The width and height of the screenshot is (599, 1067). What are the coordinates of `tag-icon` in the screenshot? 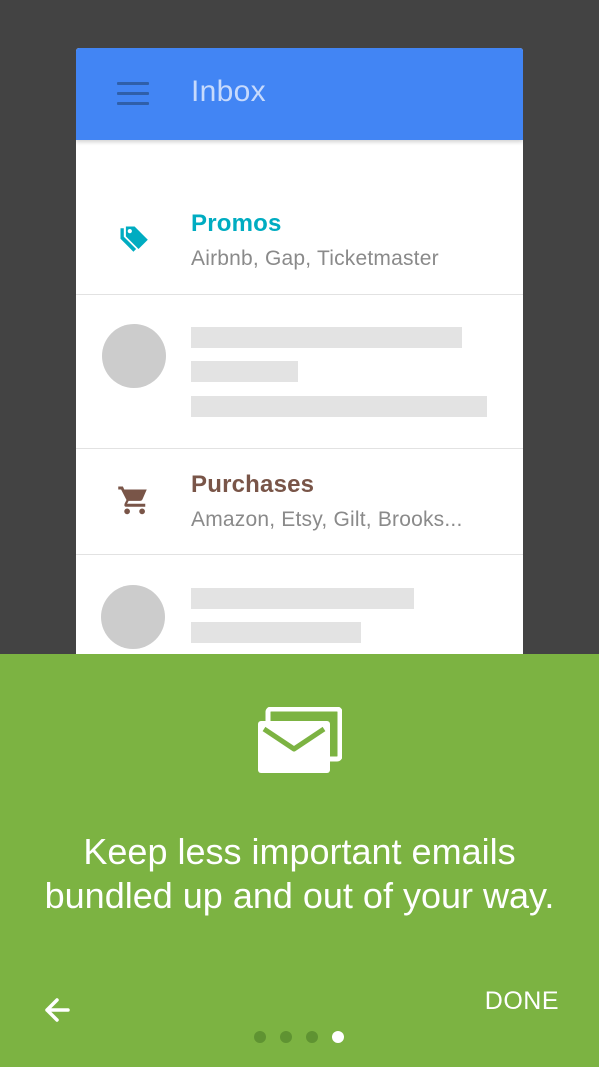 It's located at (134, 239).